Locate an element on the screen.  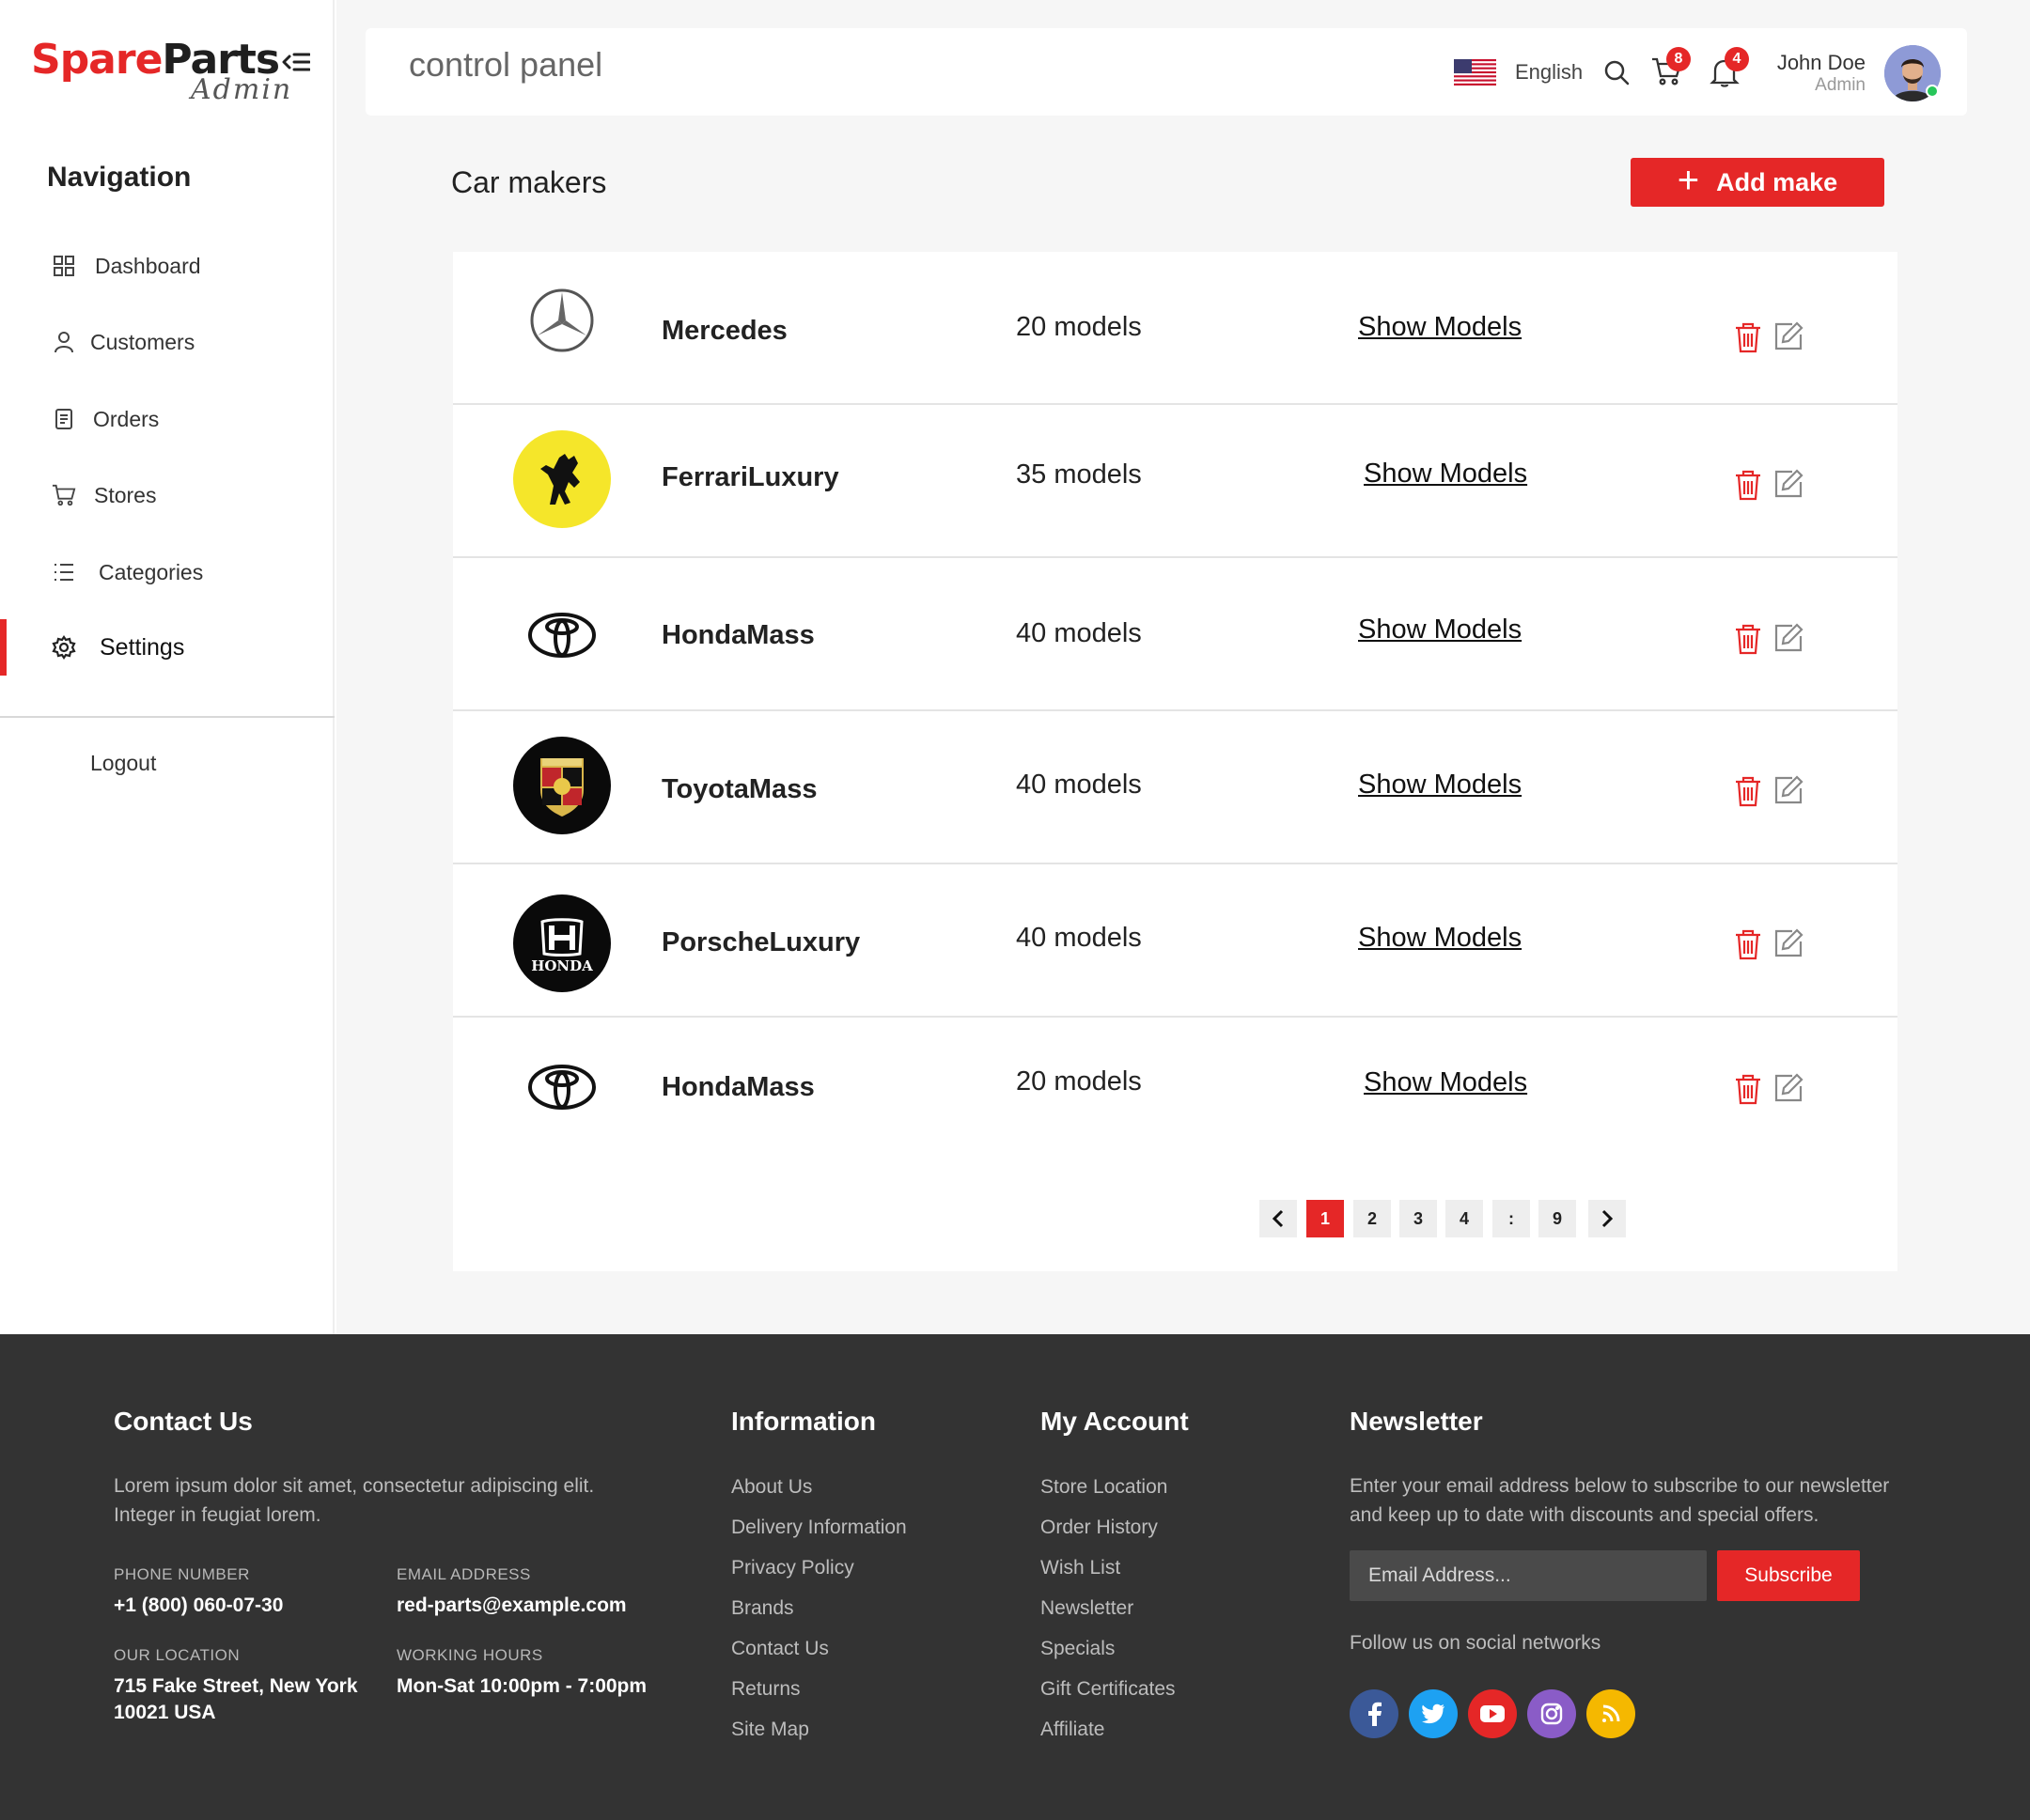
footer-link: Site Map is located at coordinates (770, 1730).